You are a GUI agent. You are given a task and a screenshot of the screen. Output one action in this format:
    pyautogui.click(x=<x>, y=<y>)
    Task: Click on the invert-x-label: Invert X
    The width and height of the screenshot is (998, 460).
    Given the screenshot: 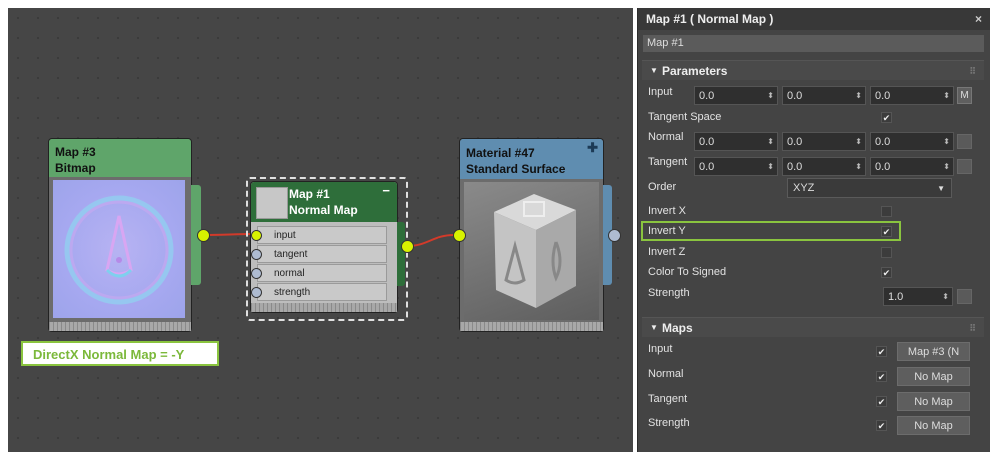 What is the action you would take?
    pyautogui.click(x=667, y=211)
    